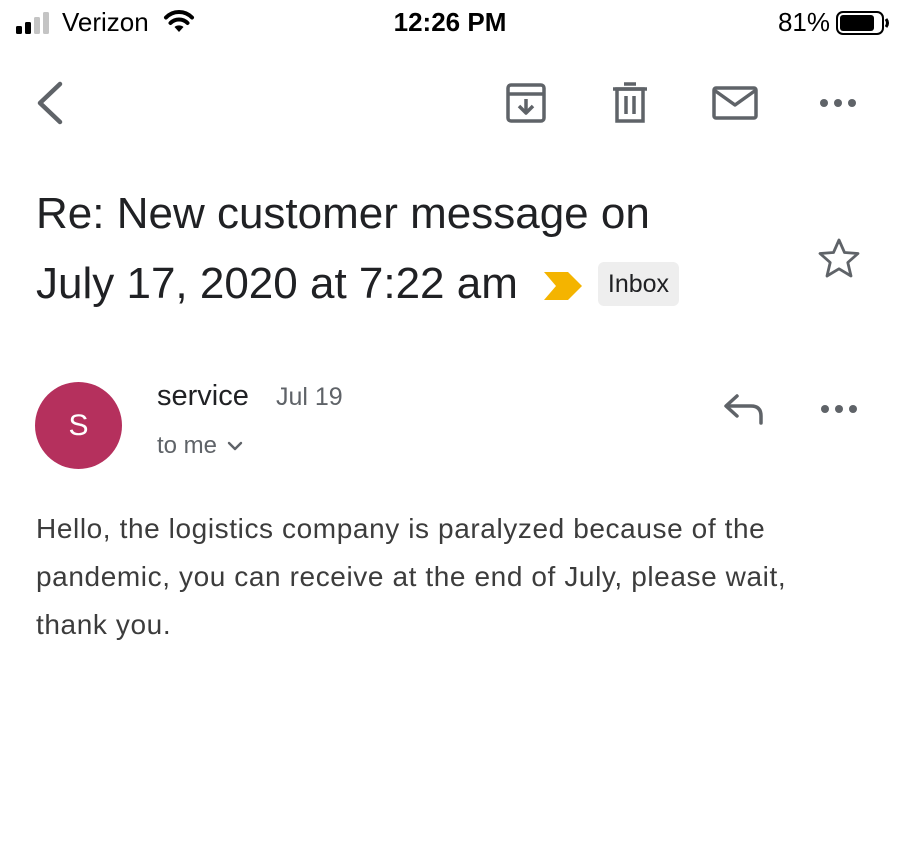  I want to click on archive-button, so click(526, 103).